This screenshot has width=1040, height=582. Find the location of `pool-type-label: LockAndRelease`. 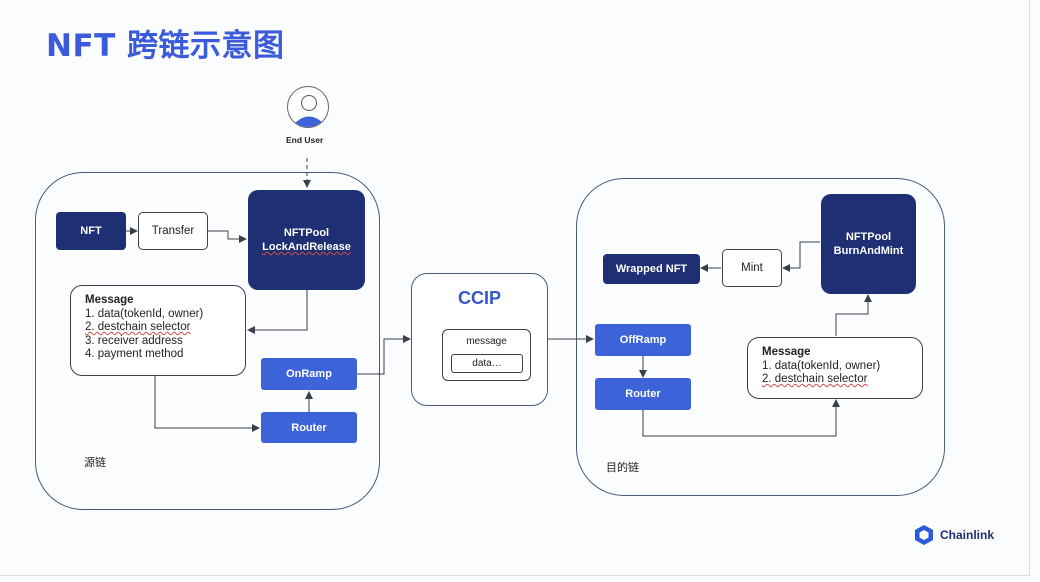

pool-type-label: LockAndRelease is located at coordinates (306, 247).